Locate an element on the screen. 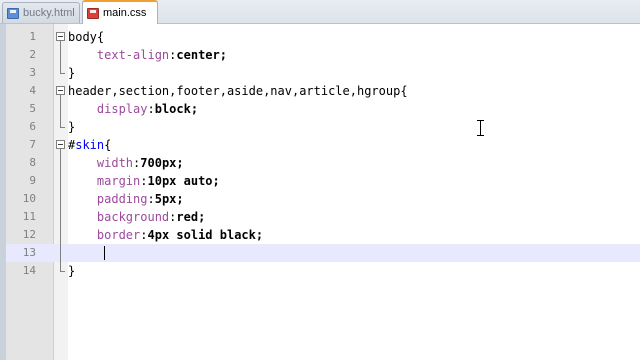 The width and height of the screenshot is (640, 360). code-text: margin:10px auto; is located at coordinates (158, 181).